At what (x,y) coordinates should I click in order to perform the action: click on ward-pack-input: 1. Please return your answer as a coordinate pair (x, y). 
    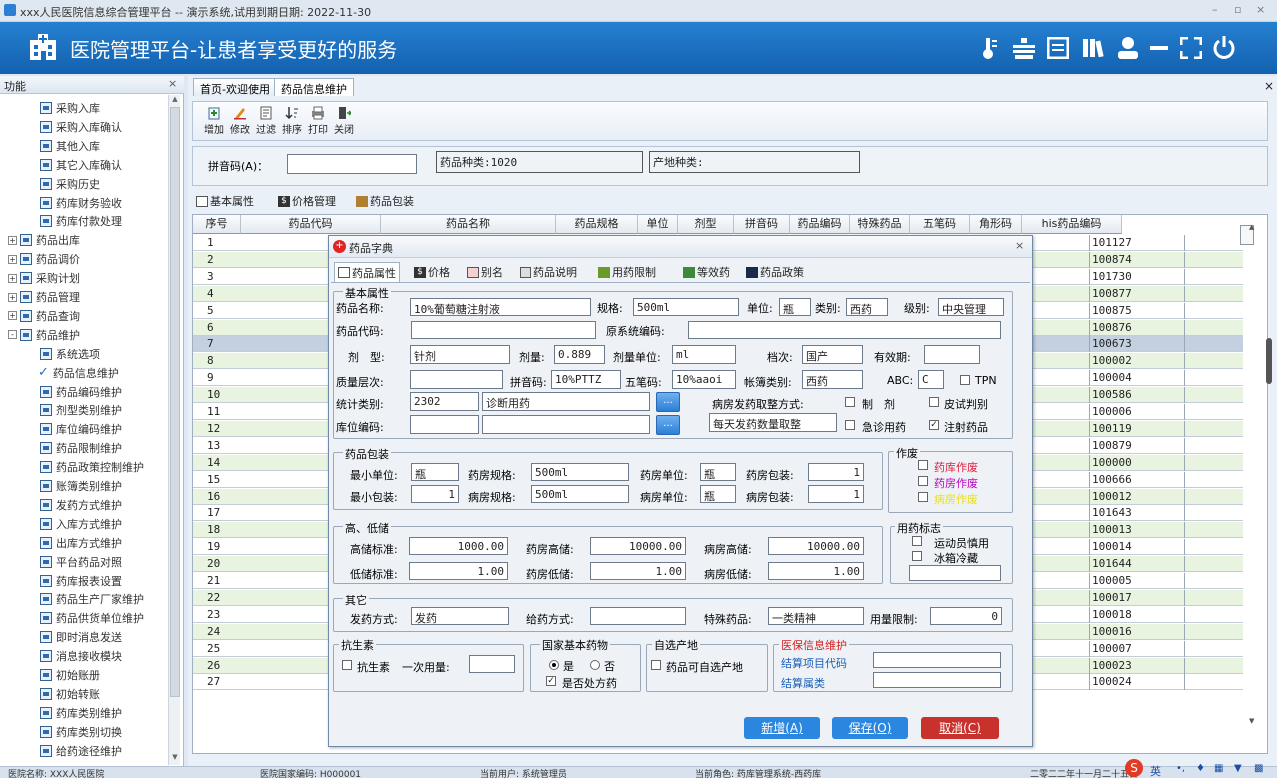
    Looking at the image, I should click on (836, 494).